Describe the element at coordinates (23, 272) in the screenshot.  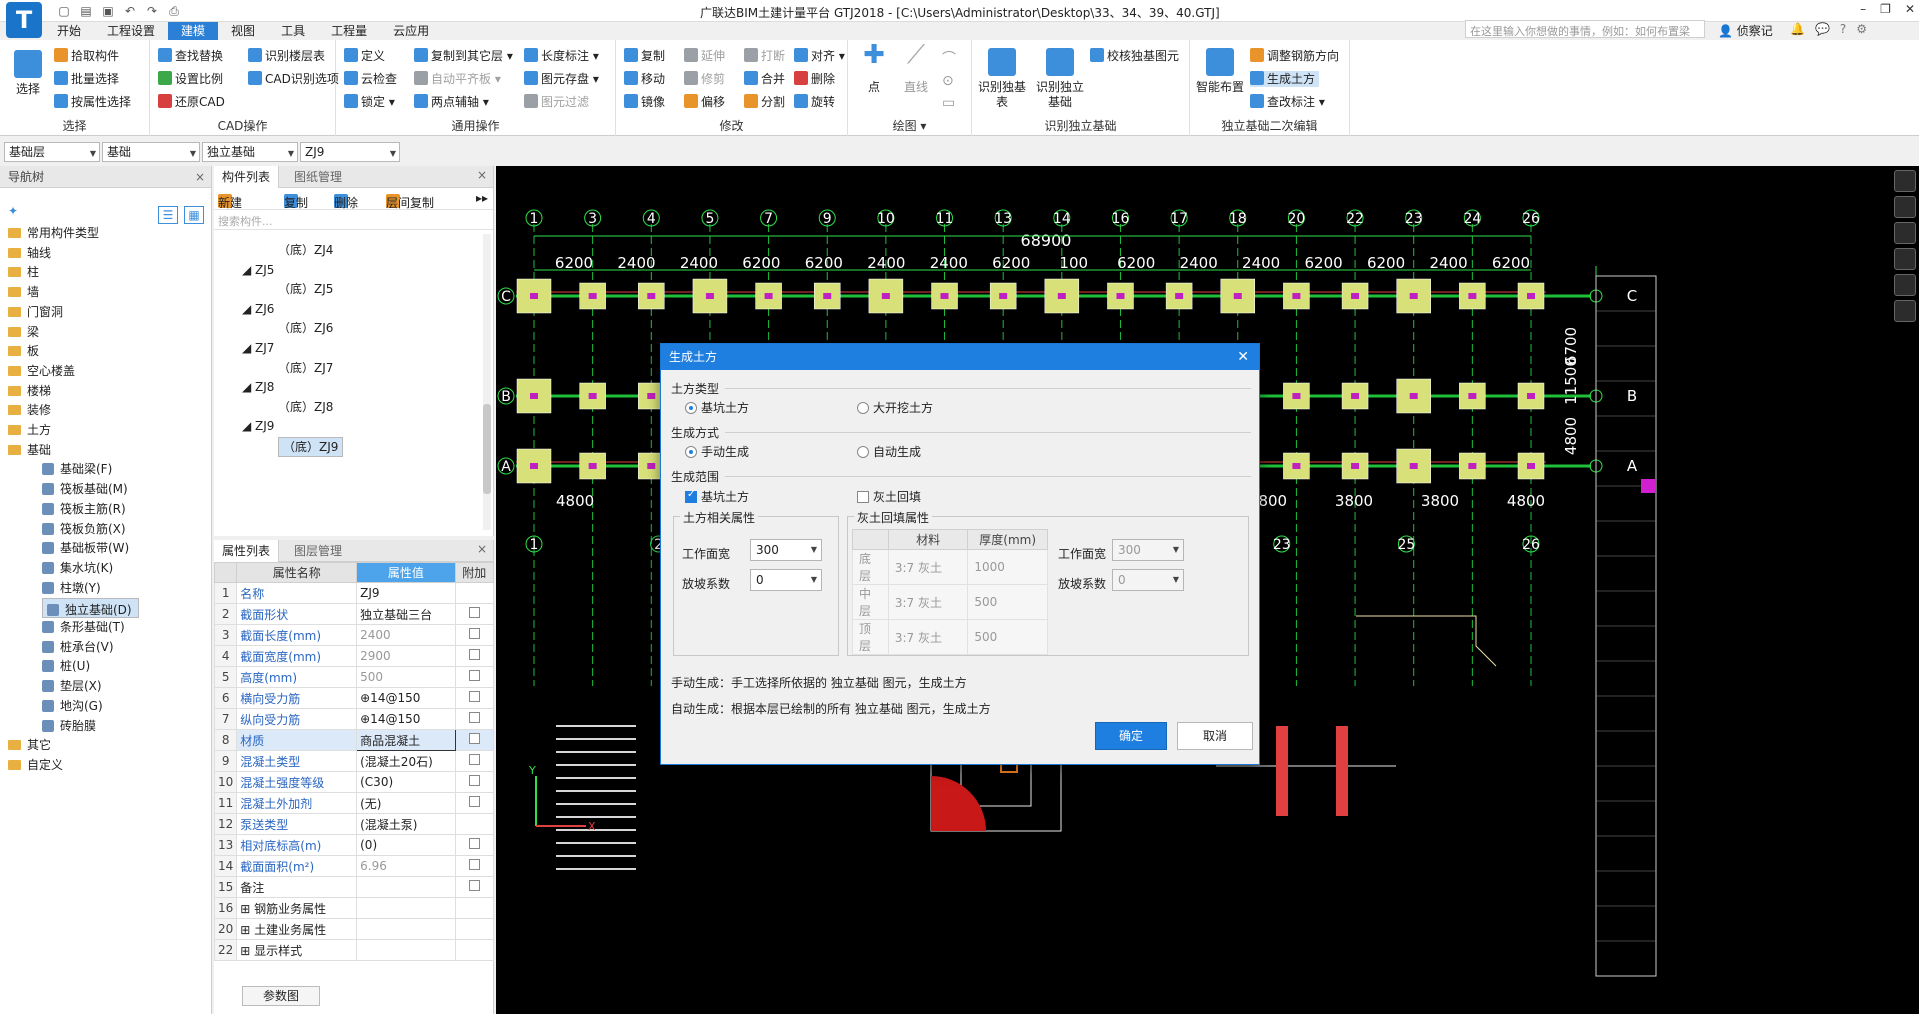
I see `nav-item: 柱` at that location.